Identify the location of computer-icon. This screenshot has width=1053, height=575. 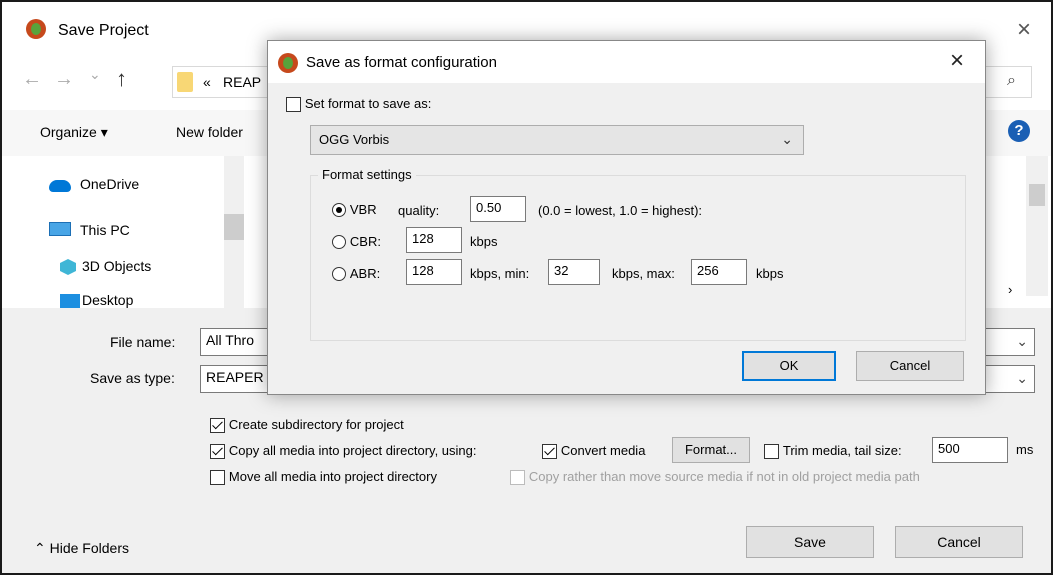
(60, 229).